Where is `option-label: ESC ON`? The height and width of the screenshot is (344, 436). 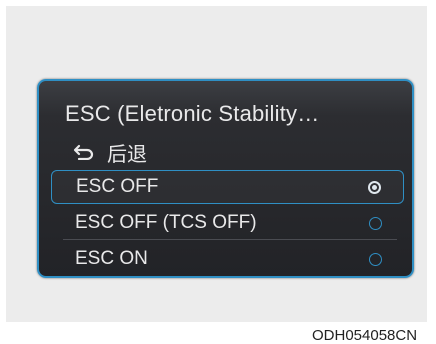
option-label: ESC ON is located at coordinates (111, 258).